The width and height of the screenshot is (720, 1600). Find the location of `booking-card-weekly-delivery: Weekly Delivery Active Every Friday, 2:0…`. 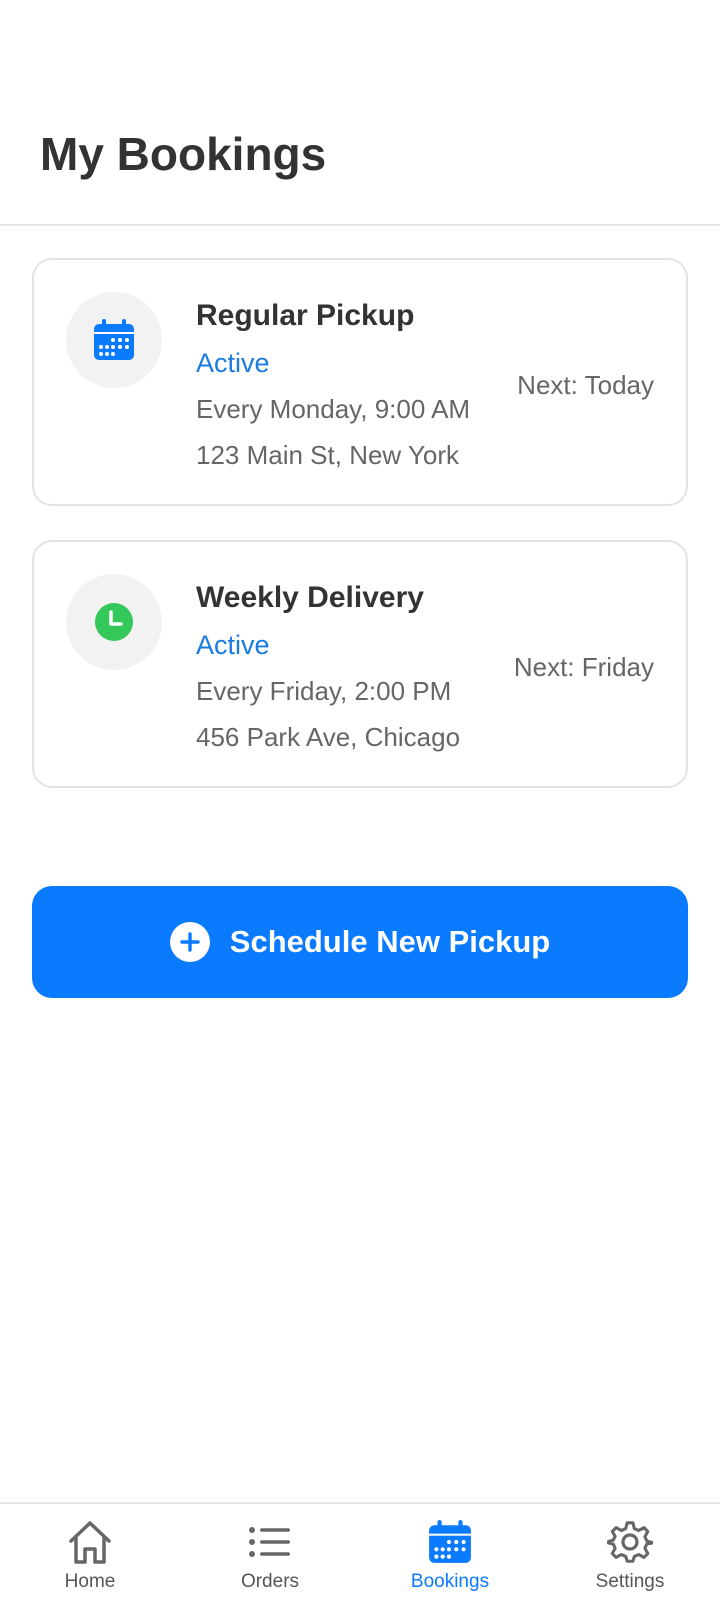

booking-card-weekly-delivery: Weekly Delivery Active Every Friday, 2:0… is located at coordinates (360, 664).